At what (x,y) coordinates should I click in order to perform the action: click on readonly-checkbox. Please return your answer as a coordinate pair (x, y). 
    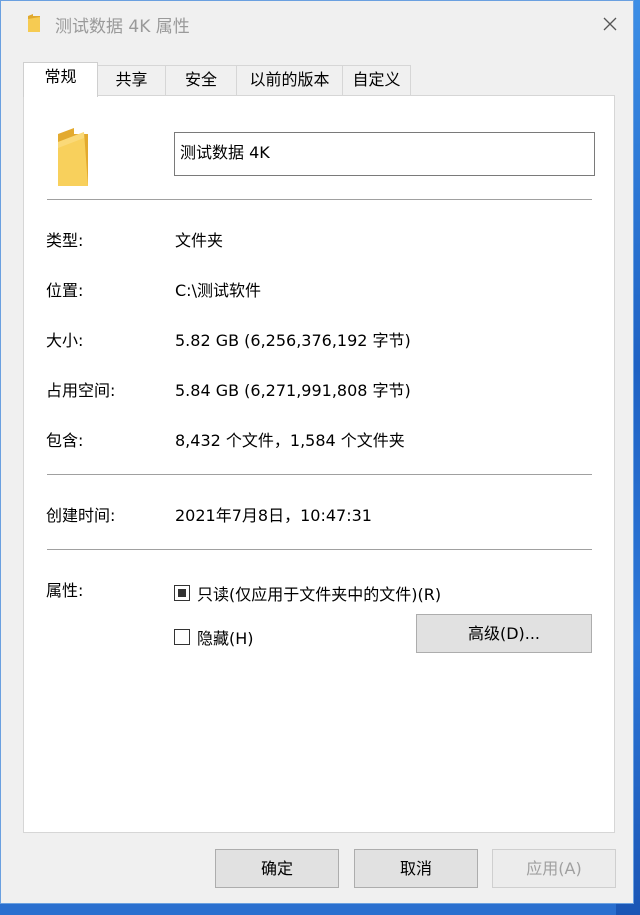
    Looking at the image, I should click on (182, 593).